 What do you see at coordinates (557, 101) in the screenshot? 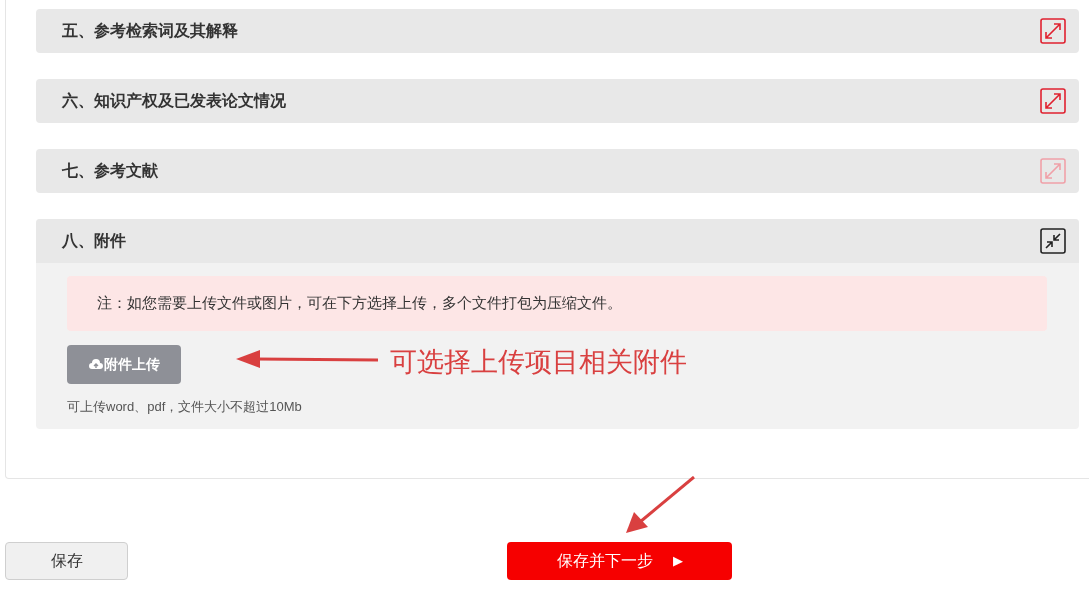
I see `section-header: 六、知识产权及已发表论文情况` at bounding box center [557, 101].